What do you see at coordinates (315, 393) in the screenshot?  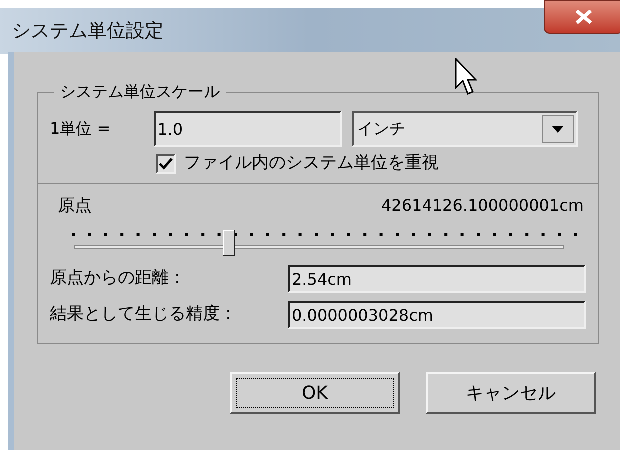 I see `ok-button: OK` at bounding box center [315, 393].